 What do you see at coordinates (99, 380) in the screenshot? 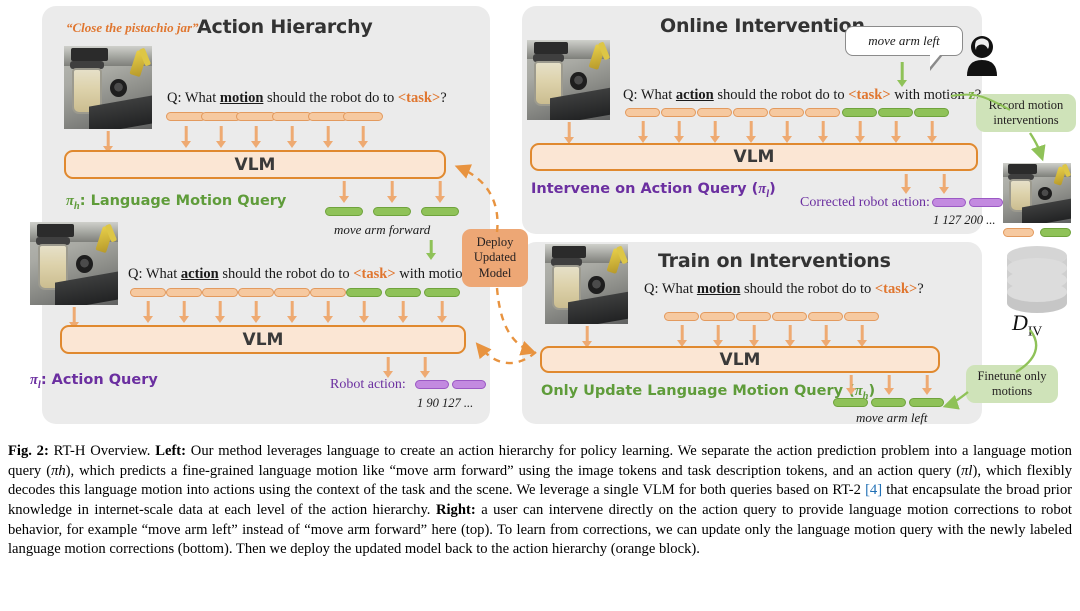
I see `policy-text: : Action Query` at bounding box center [99, 380].